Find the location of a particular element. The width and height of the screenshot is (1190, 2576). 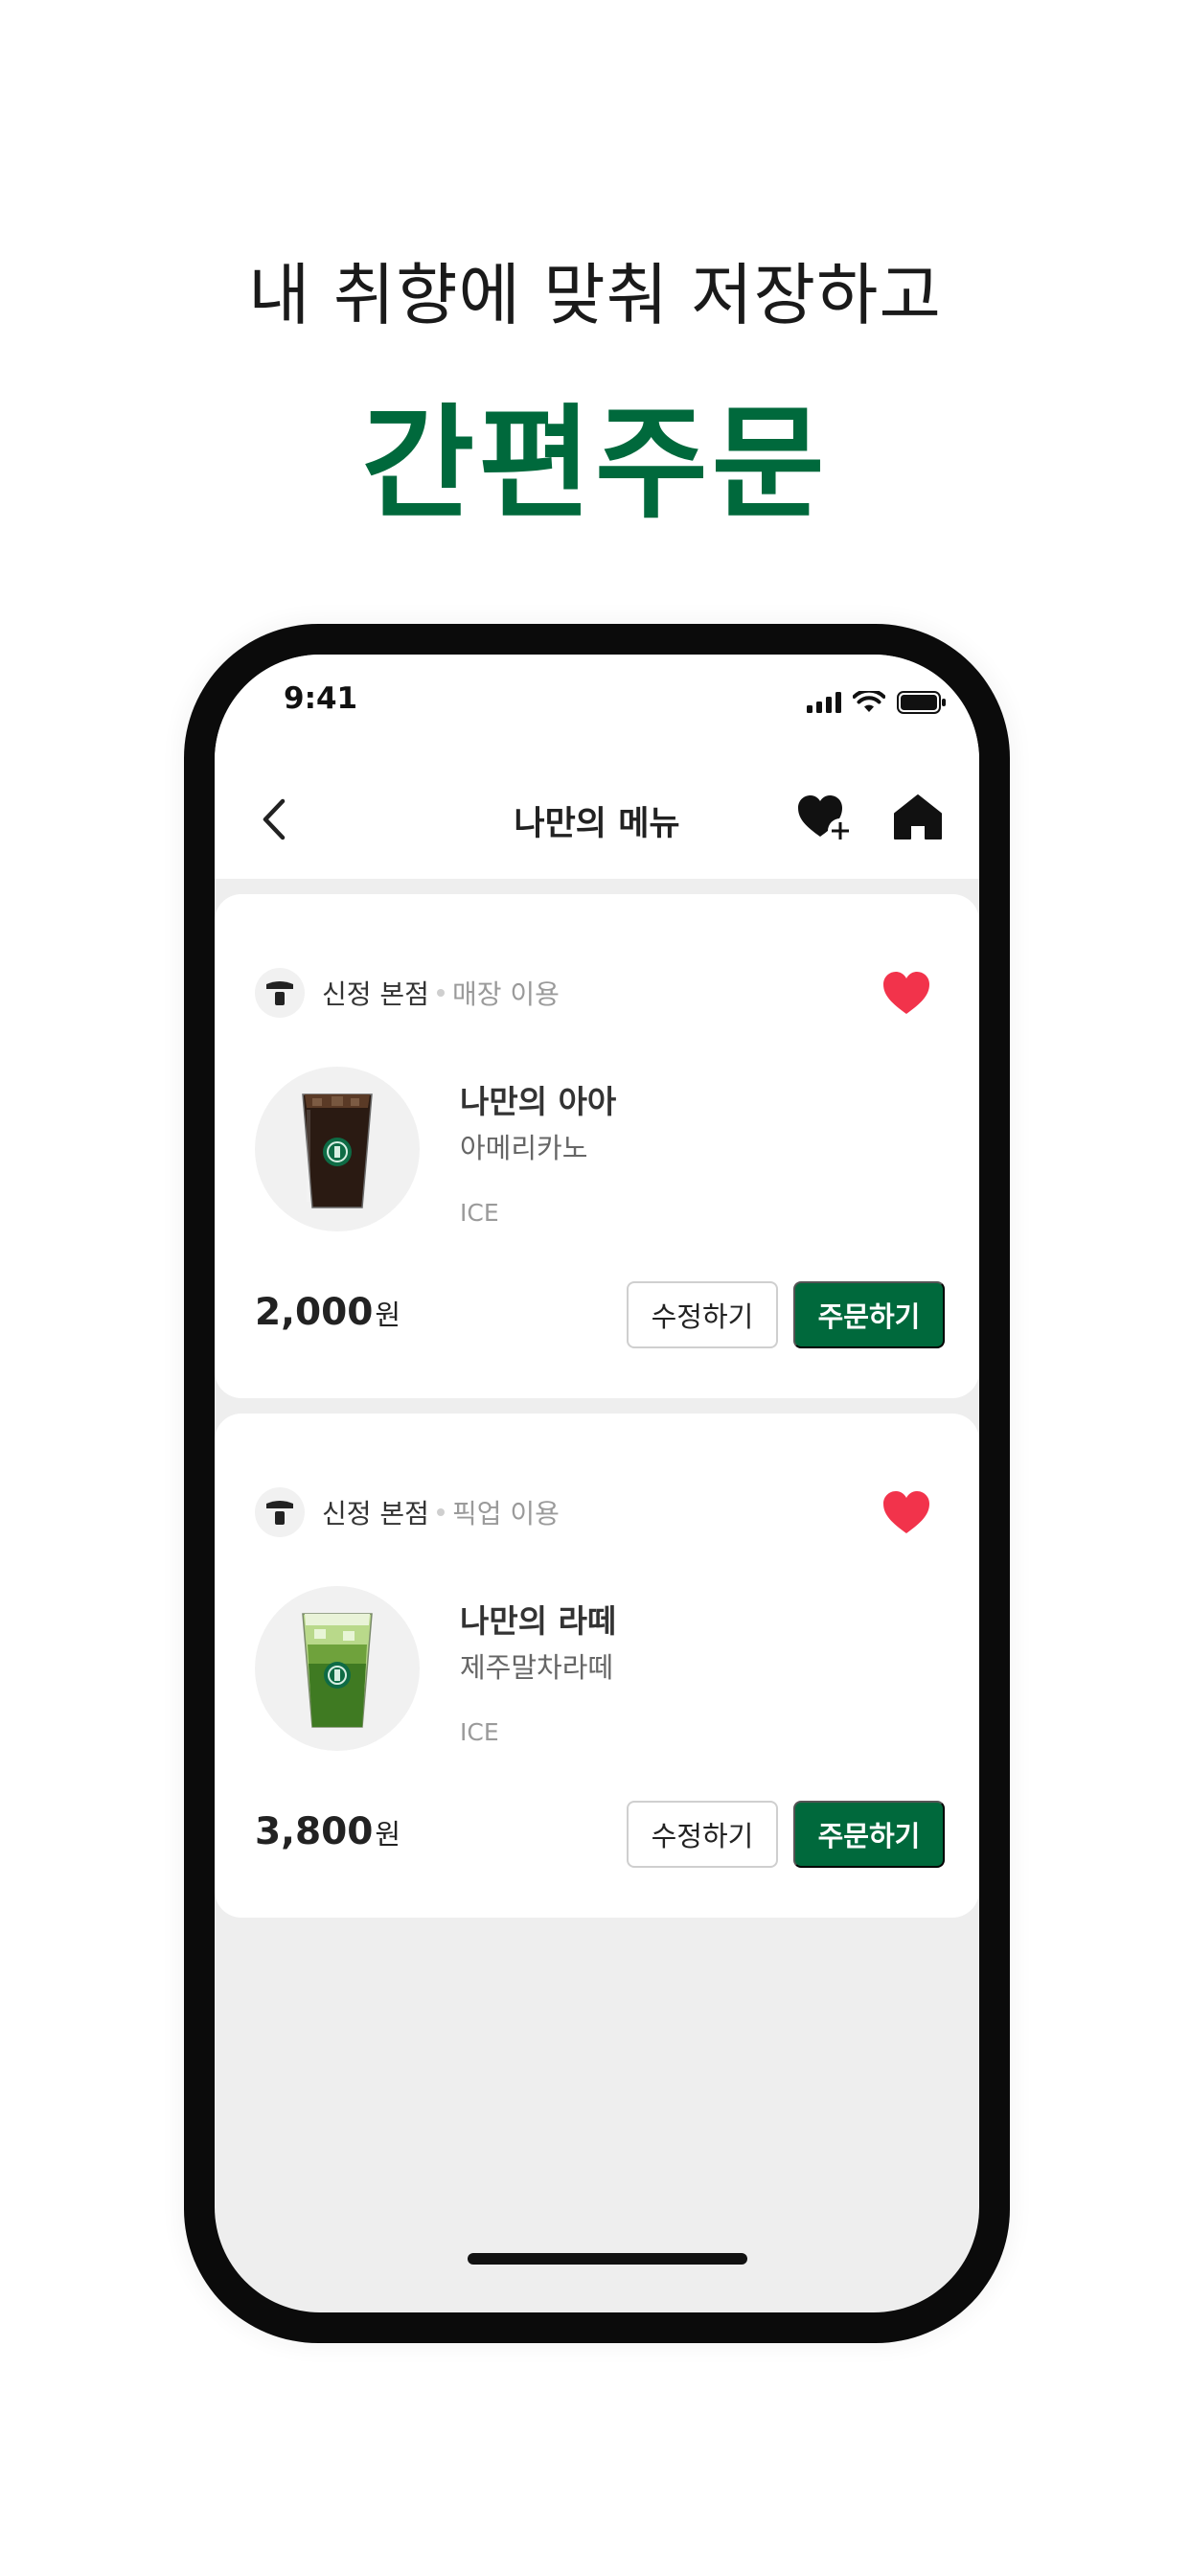

status-icons is located at coordinates (877, 702).